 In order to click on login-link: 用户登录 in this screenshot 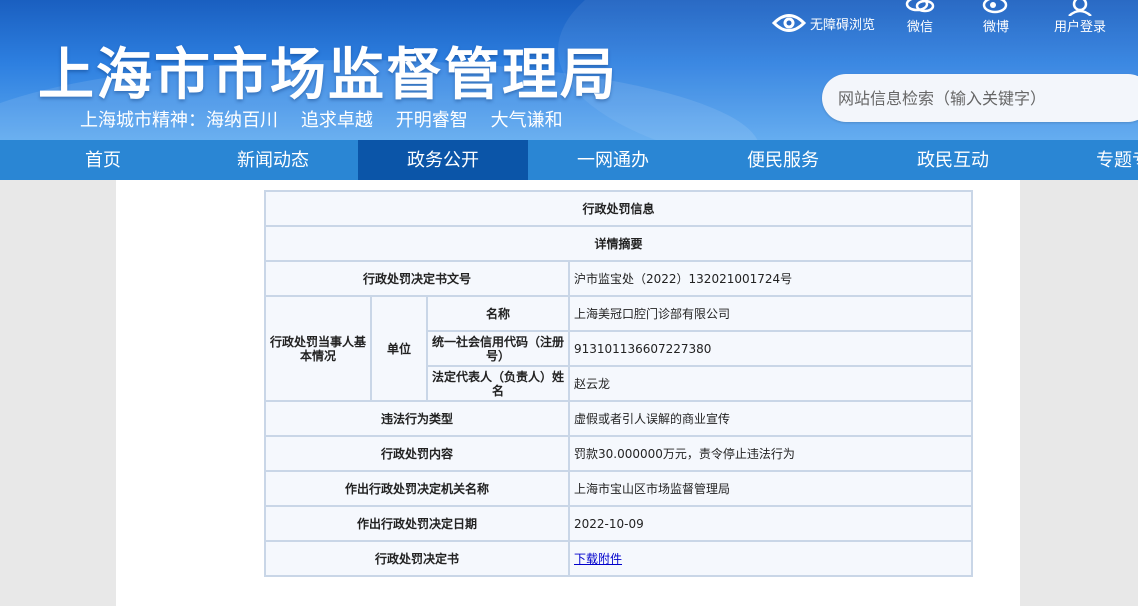, I will do `click(1080, 17)`.